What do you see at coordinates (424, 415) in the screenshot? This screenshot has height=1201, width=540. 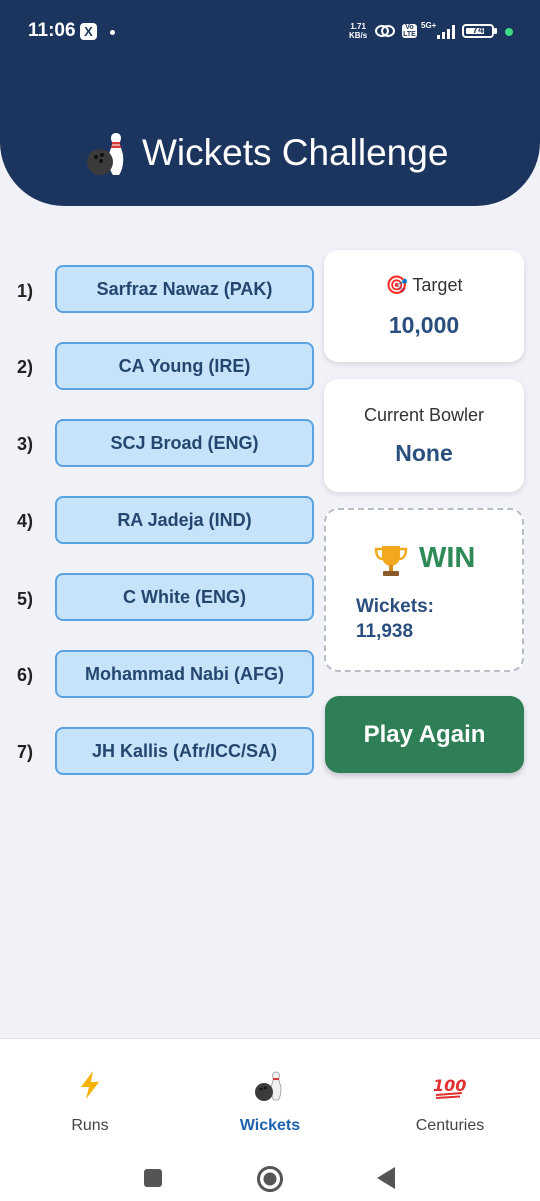 I see `current-bowler-label: Current Bowler` at bounding box center [424, 415].